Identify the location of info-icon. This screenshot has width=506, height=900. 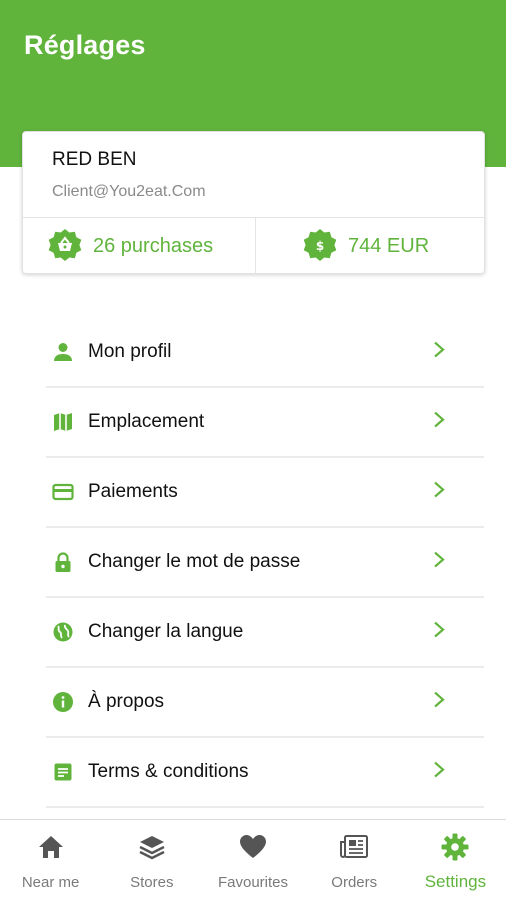
(63, 702).